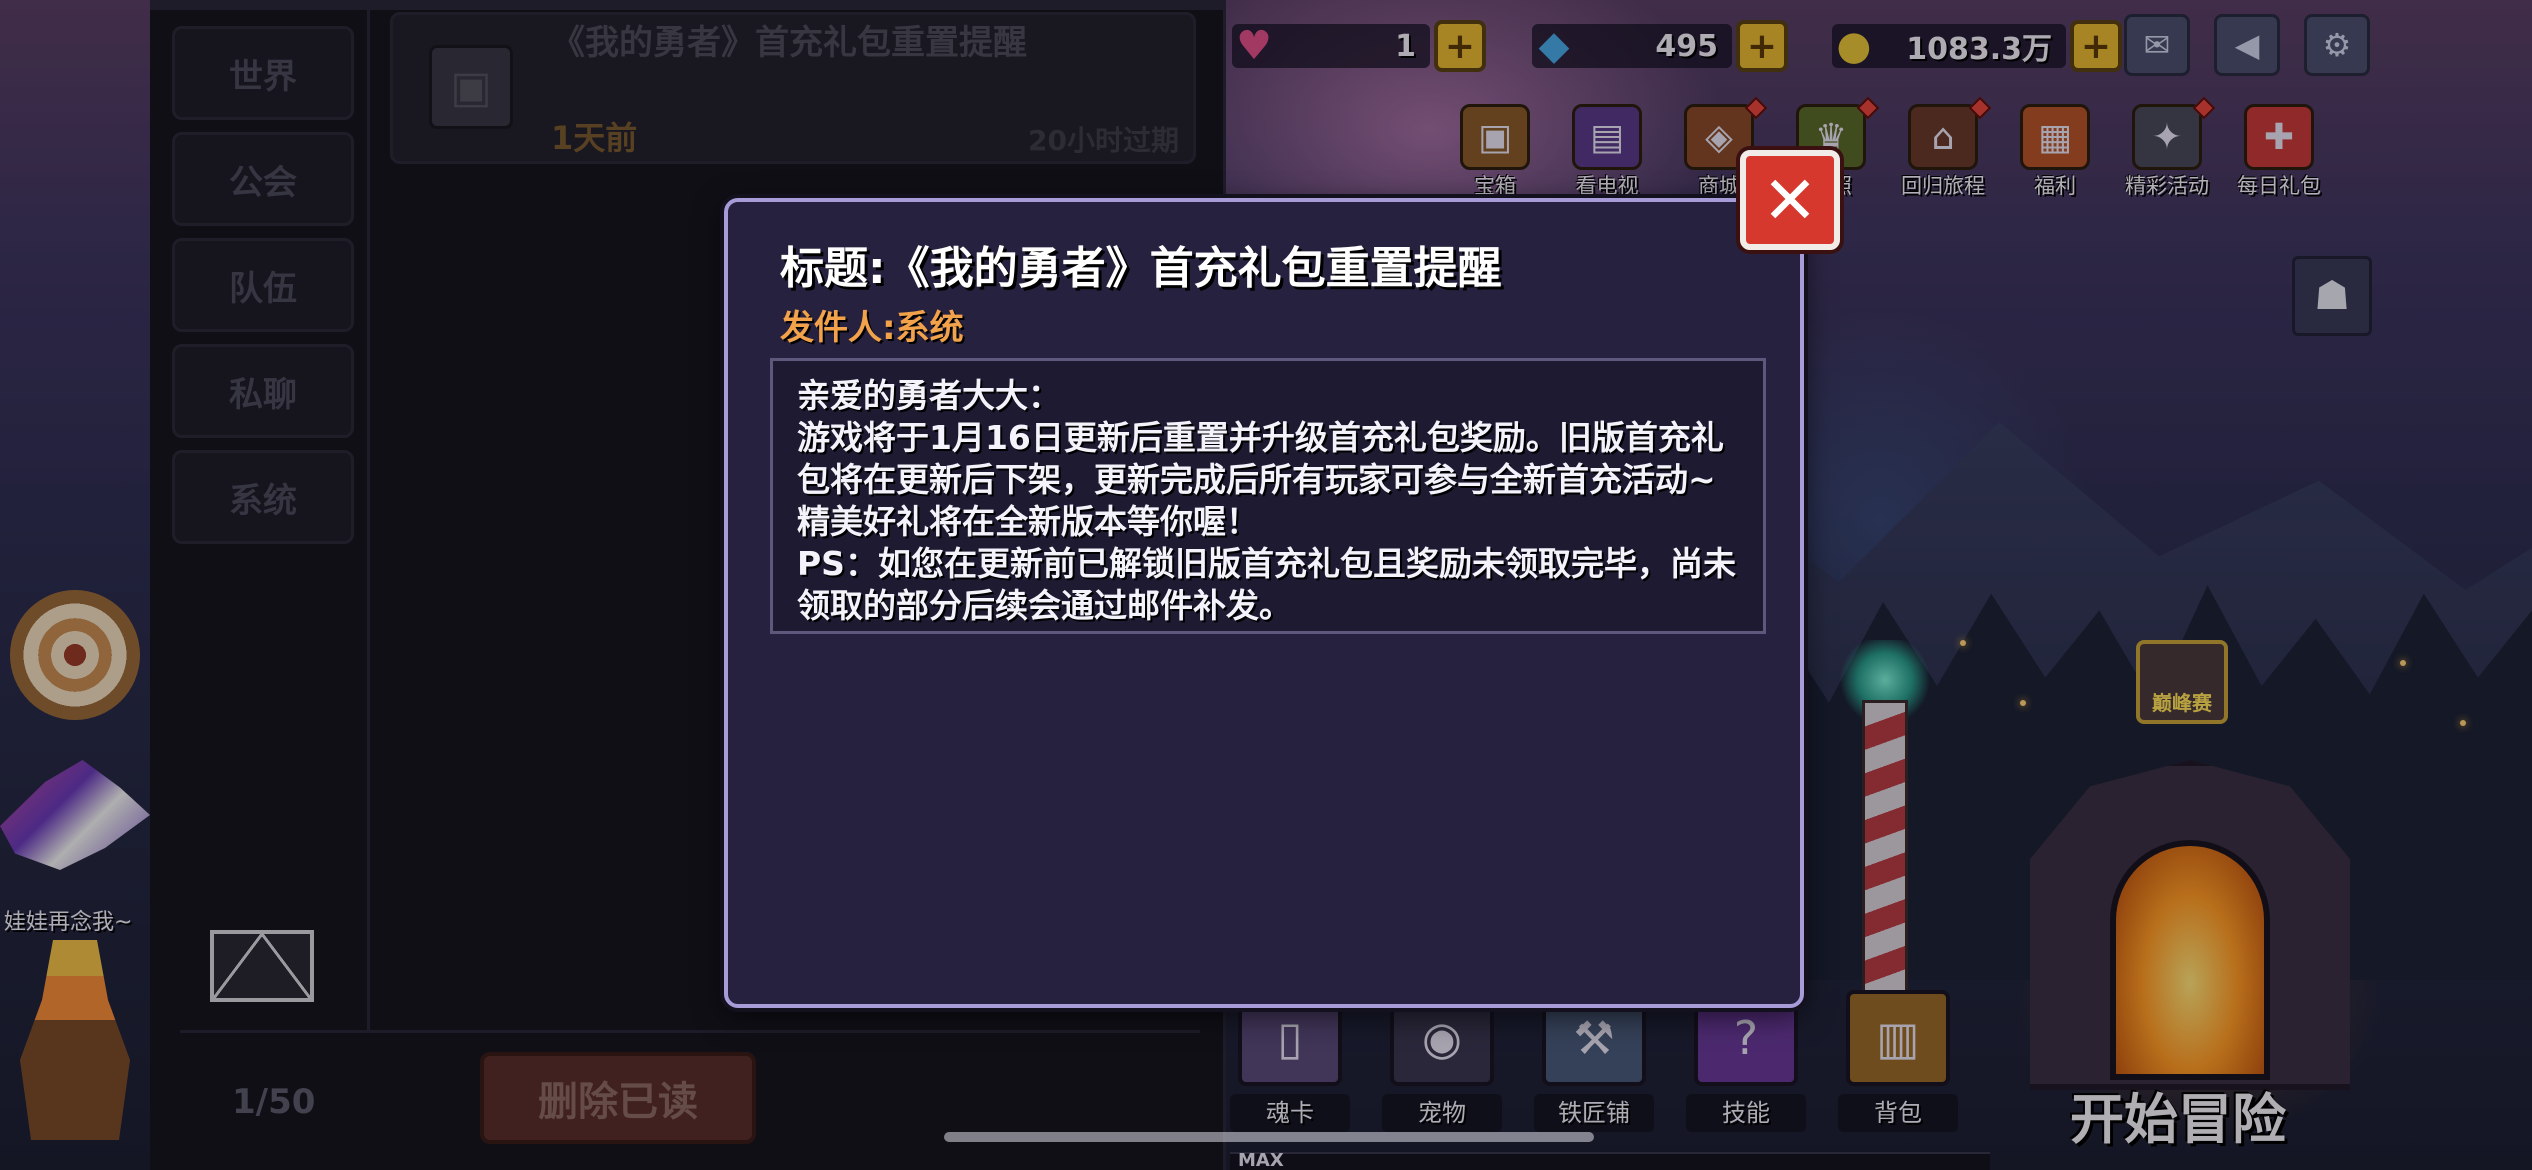 The image size is (2532, 1170). I want to click on dialog-greeting: 亲爱的勇者大大：, so click(929, 395).